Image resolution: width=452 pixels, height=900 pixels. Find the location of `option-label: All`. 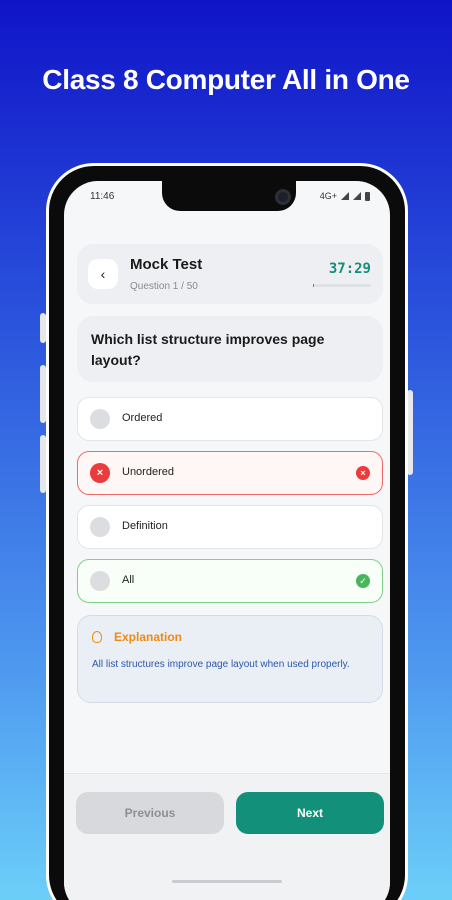

option-label: All is located at coordinates (128, 580).